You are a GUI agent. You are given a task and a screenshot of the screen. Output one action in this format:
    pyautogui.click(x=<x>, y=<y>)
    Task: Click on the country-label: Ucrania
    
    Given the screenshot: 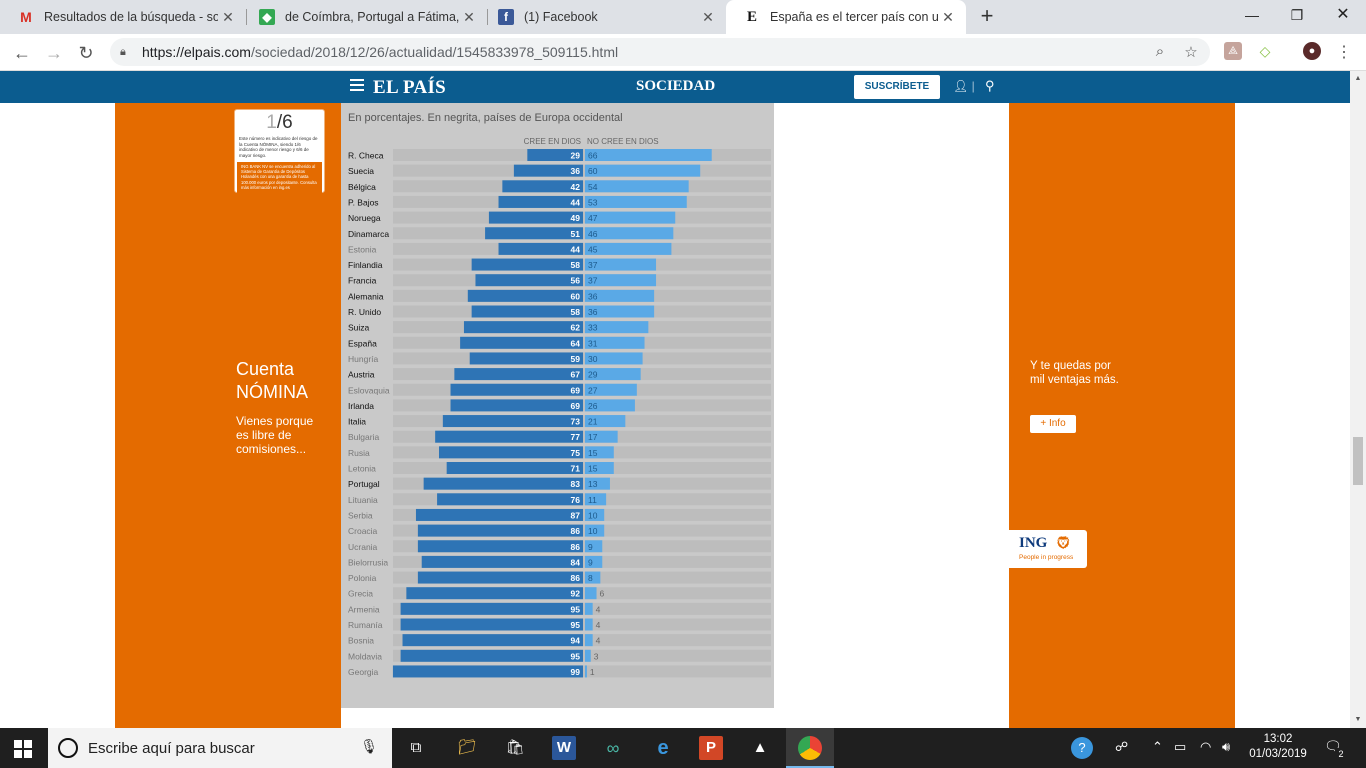 What is the action you would take?
    pyautogui.click(x=363, y=547)
    